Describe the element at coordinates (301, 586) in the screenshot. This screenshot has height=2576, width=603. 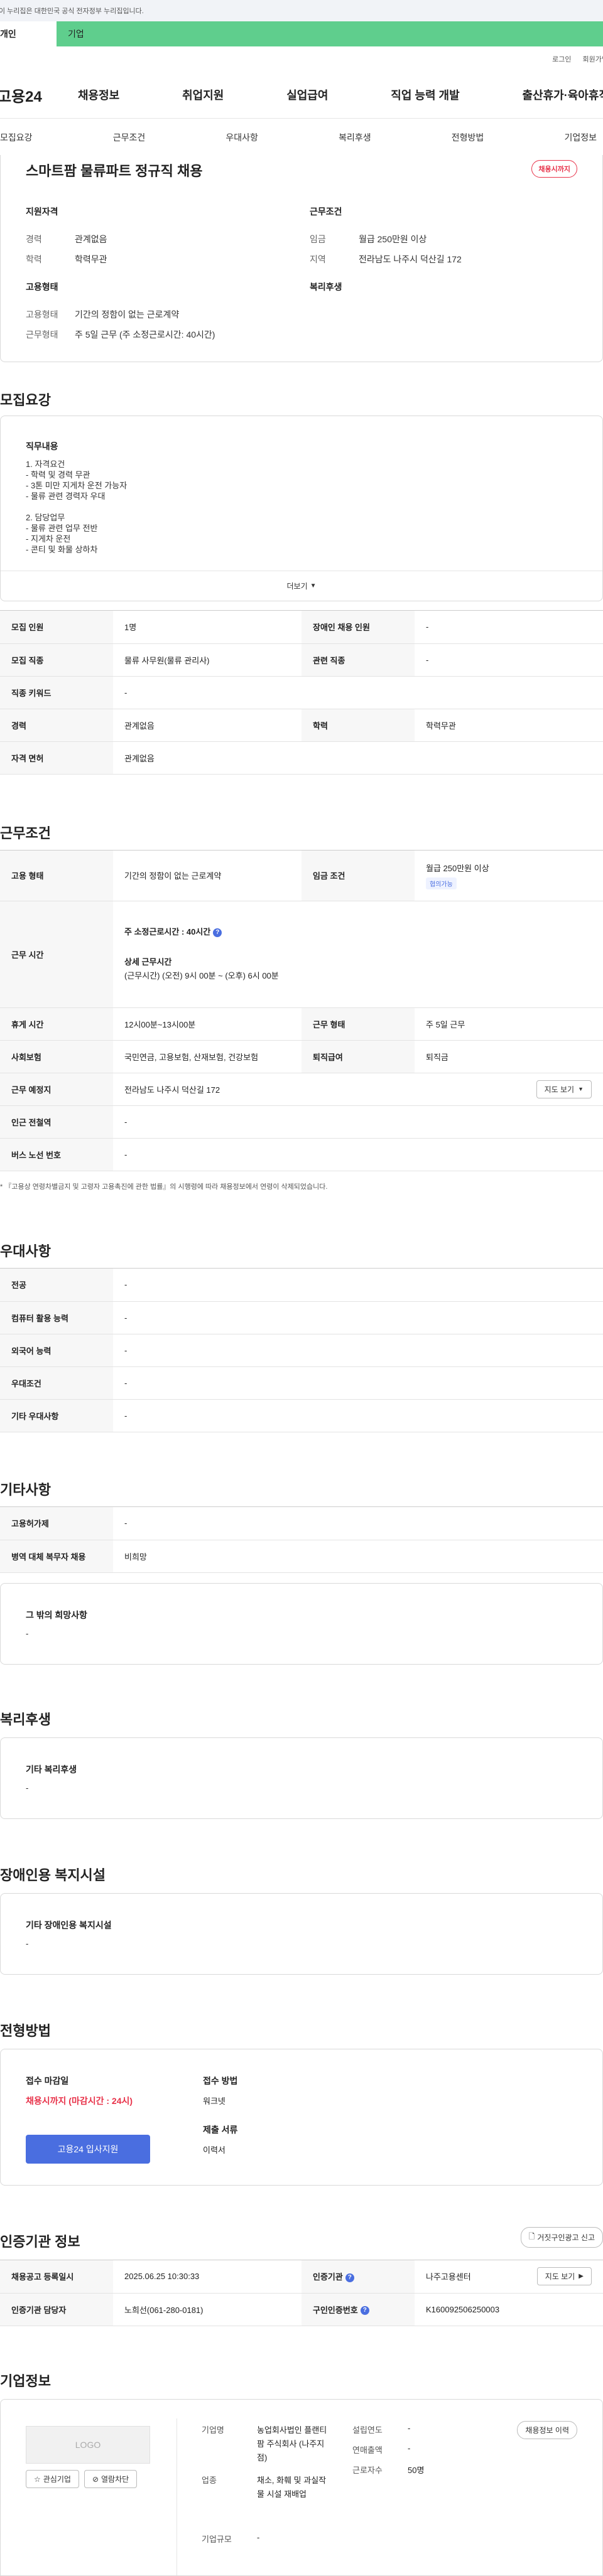
I see `more-button: 더보기 ▼` at that location.